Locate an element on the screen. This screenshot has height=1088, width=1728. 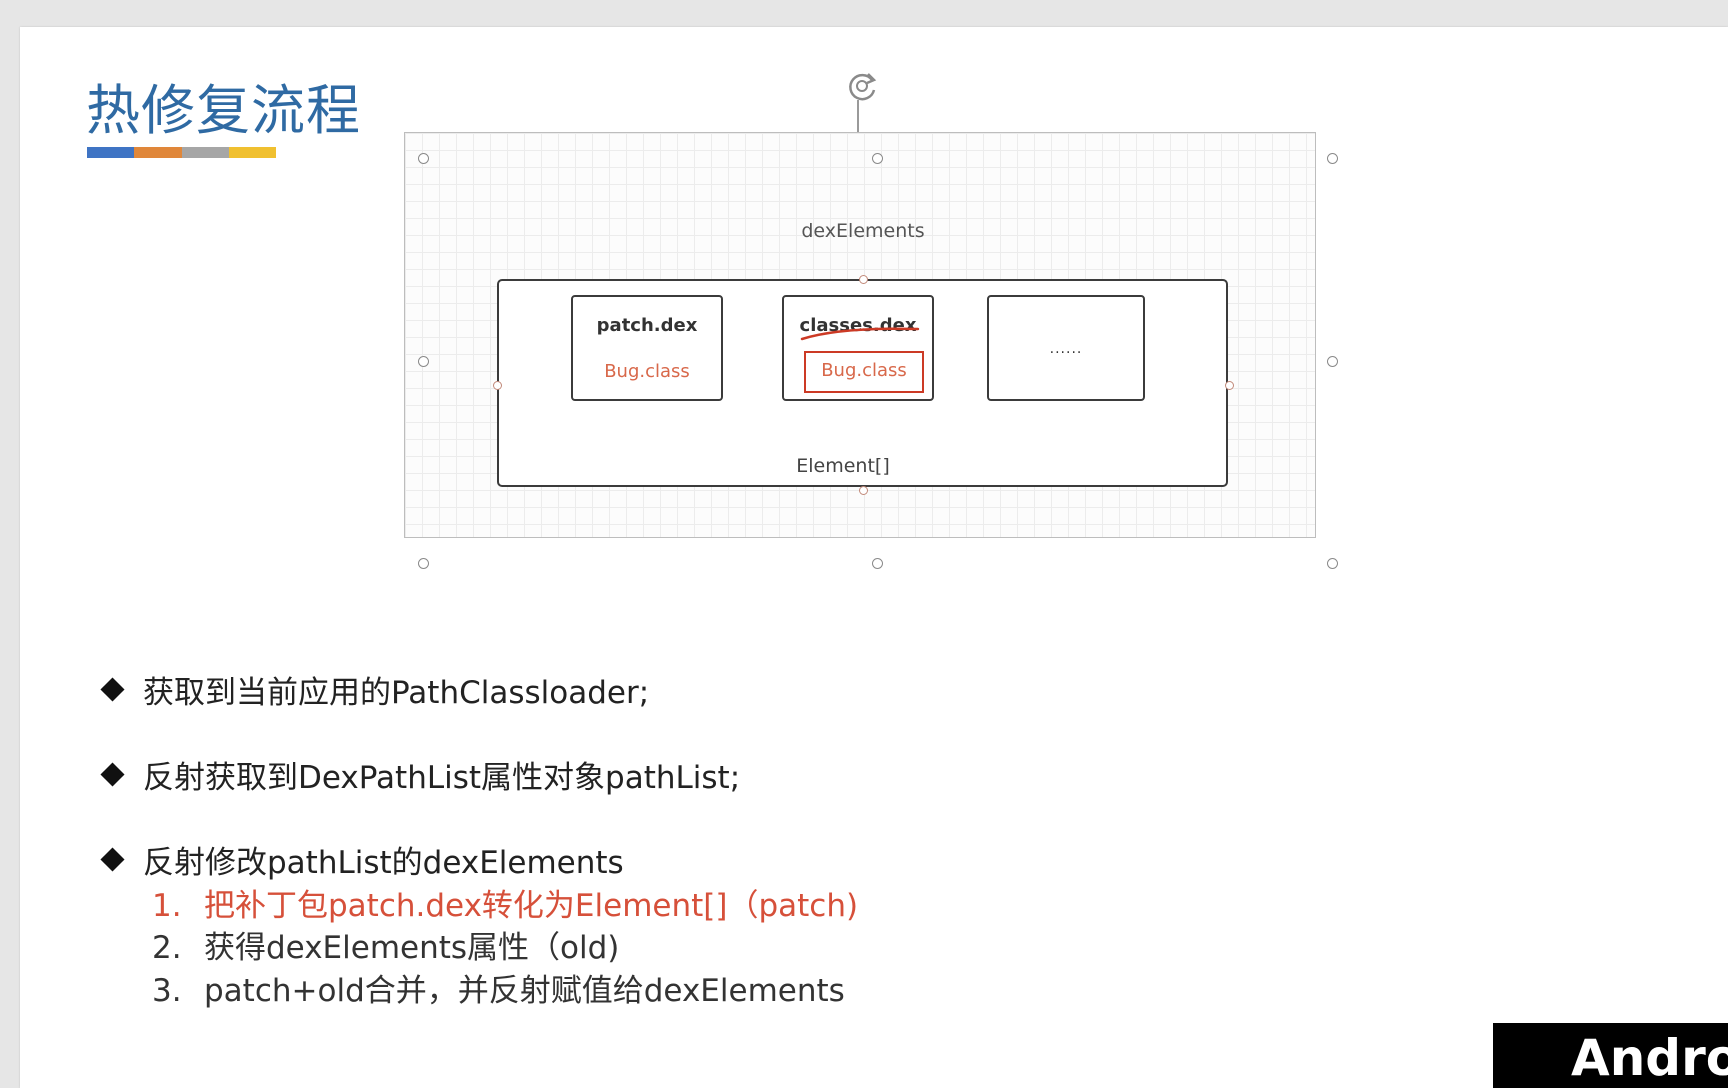
step-item-1: 1. 把补丁包patch.dex转化为Element[]（patch) is located at coordinates (505, 902).